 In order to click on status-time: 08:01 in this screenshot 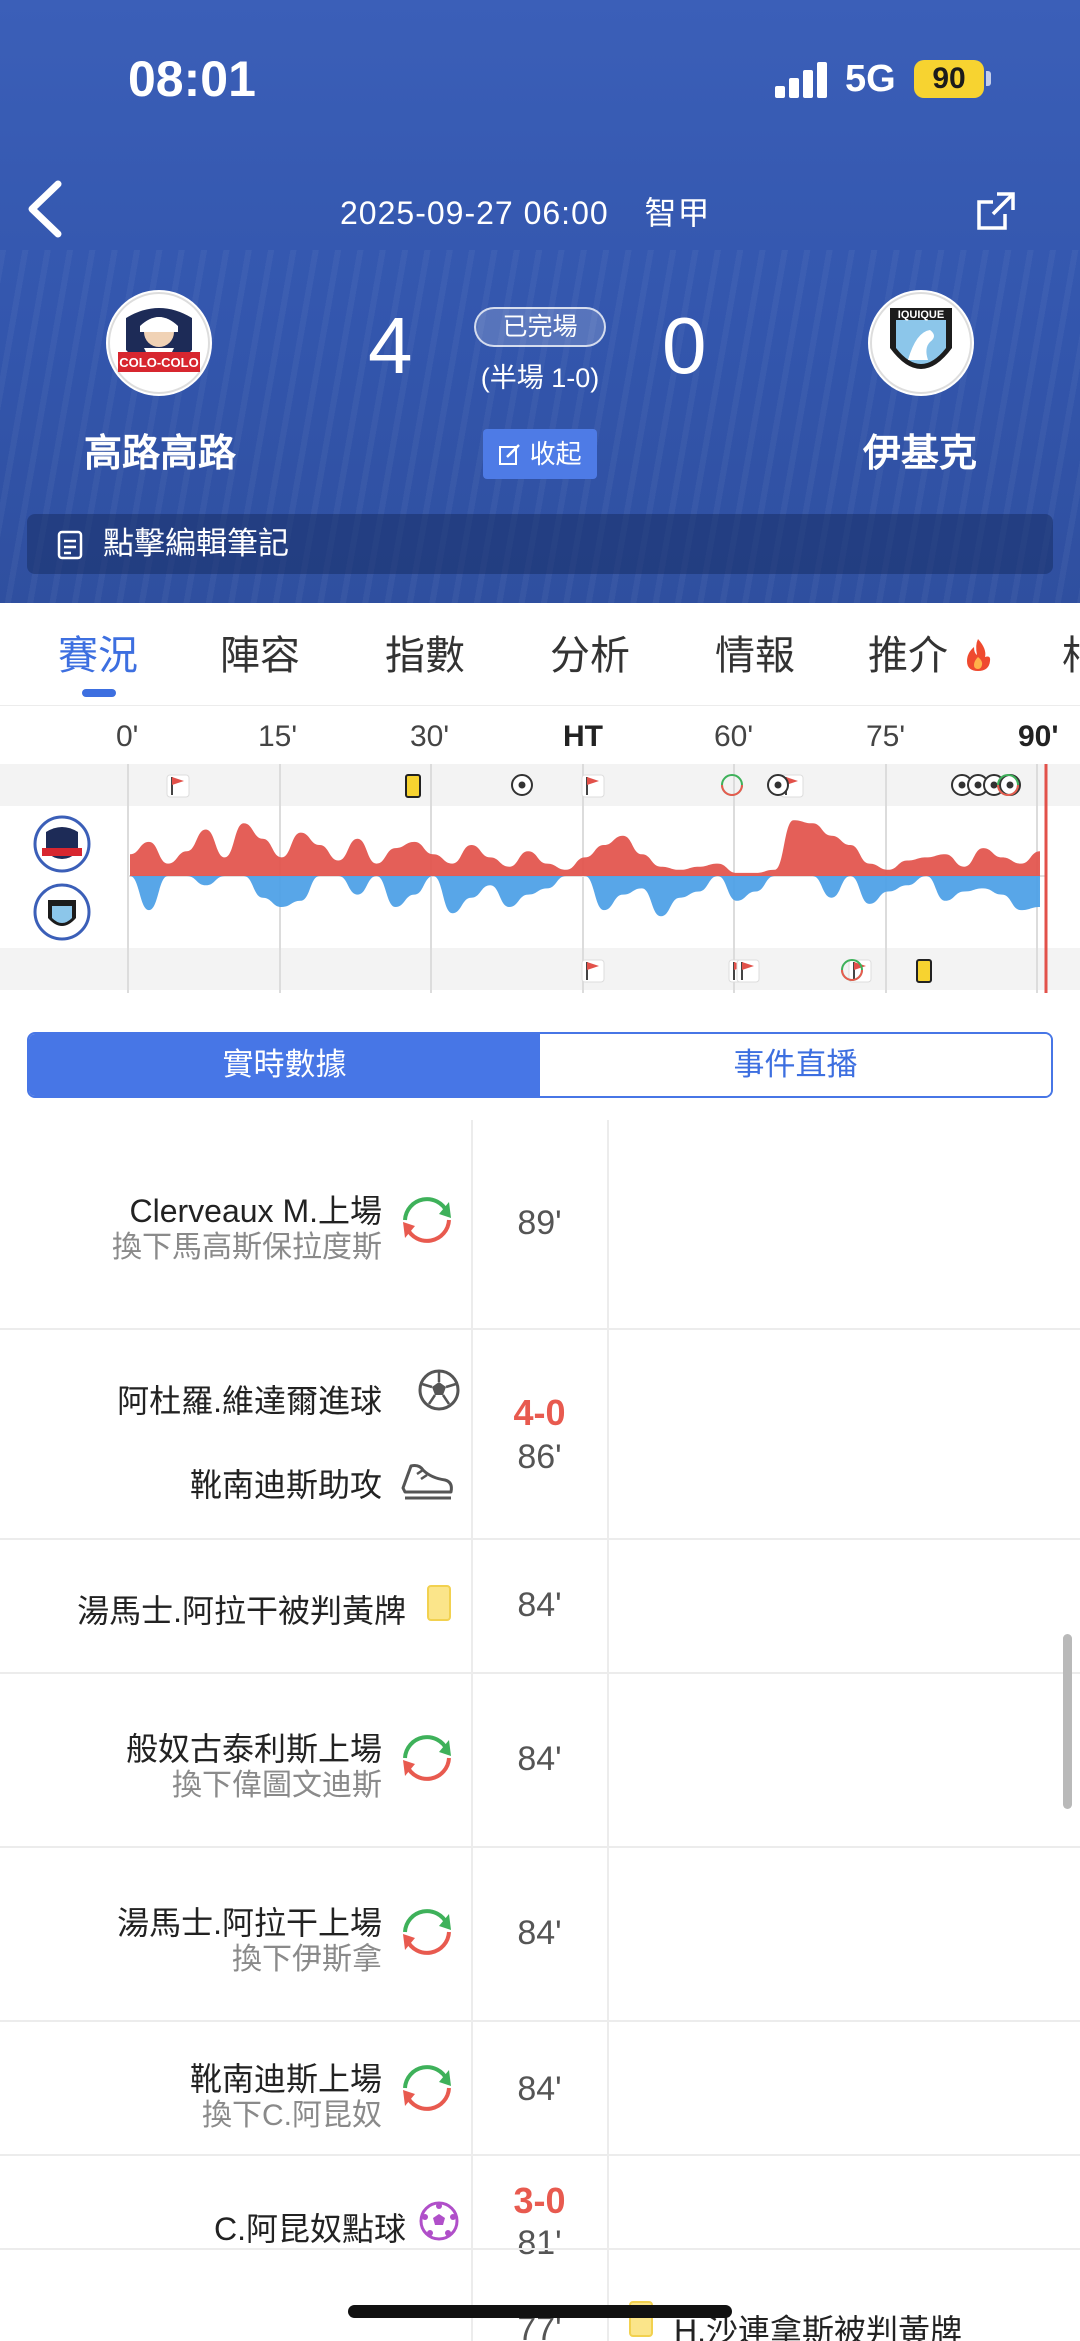, I will do `click(192, 79)`.